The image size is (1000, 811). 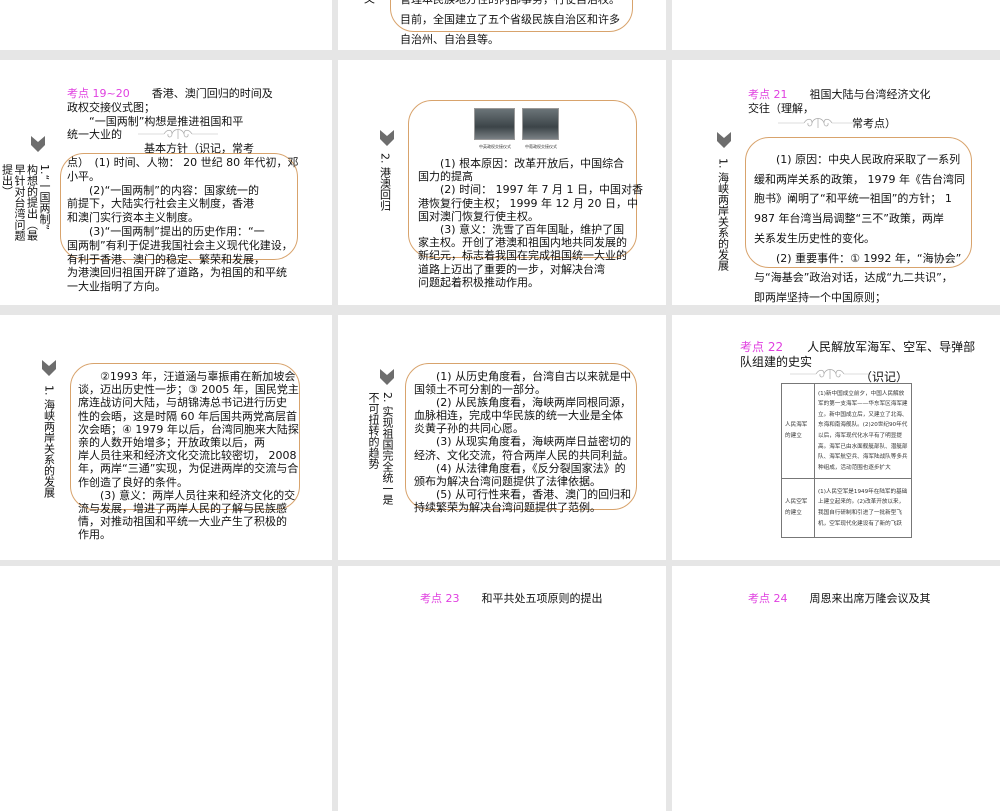 I want to click on text-line: 问题起着积极推动作用。, so click(x=478, y=282).